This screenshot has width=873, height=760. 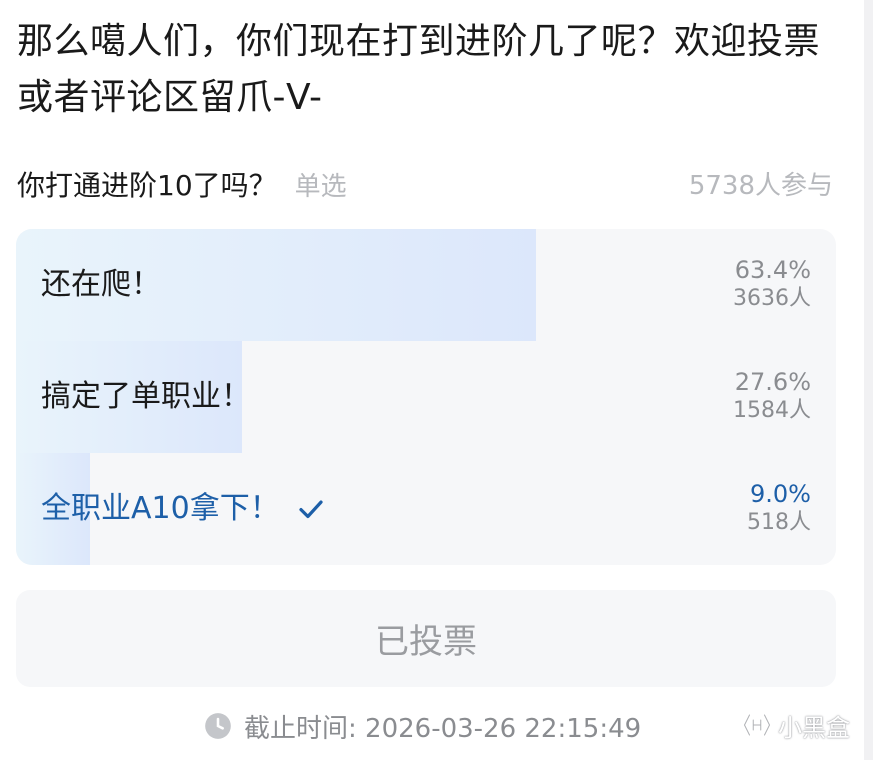 I want to click on option-stats: 63.4% 3636人, so click(x=772, y=284).